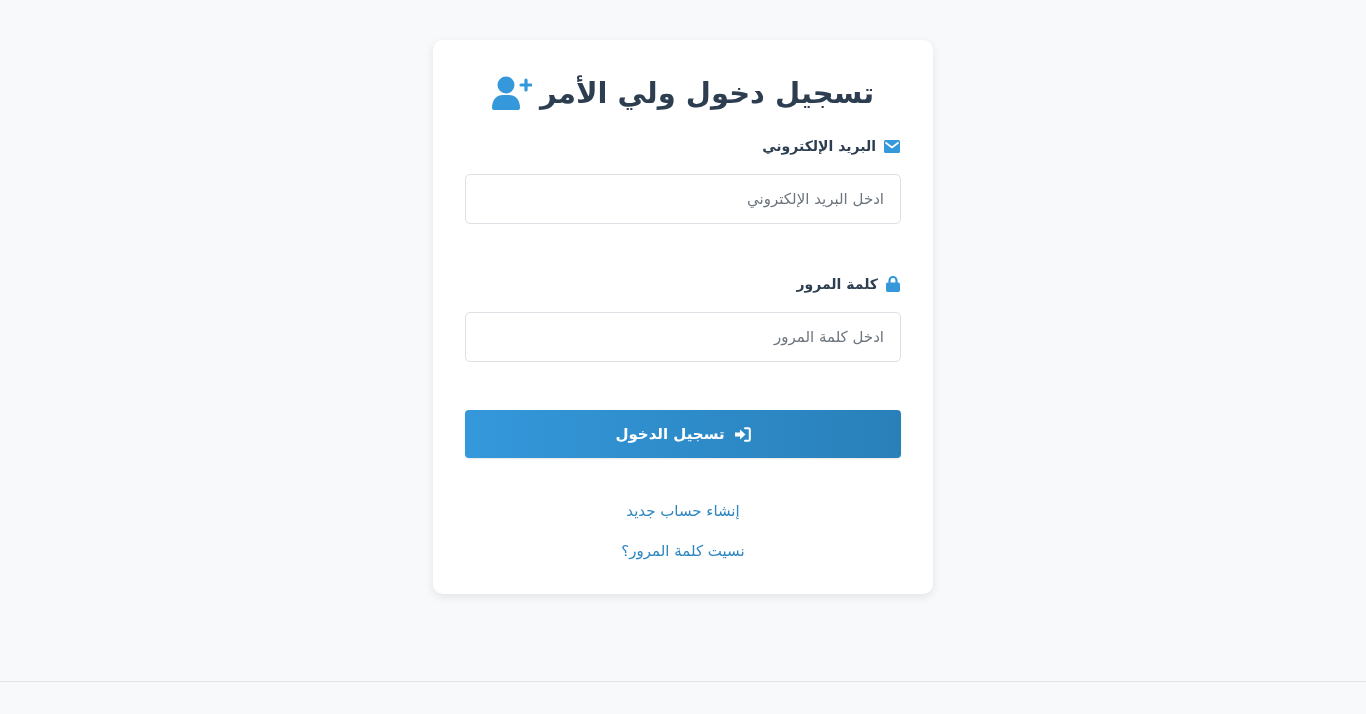 This screenshot has width=1366, height=714. What do you see at coordinates (892, 146) in the screenshot?
I see `envelope-icon` at bounding box center [892, 146].